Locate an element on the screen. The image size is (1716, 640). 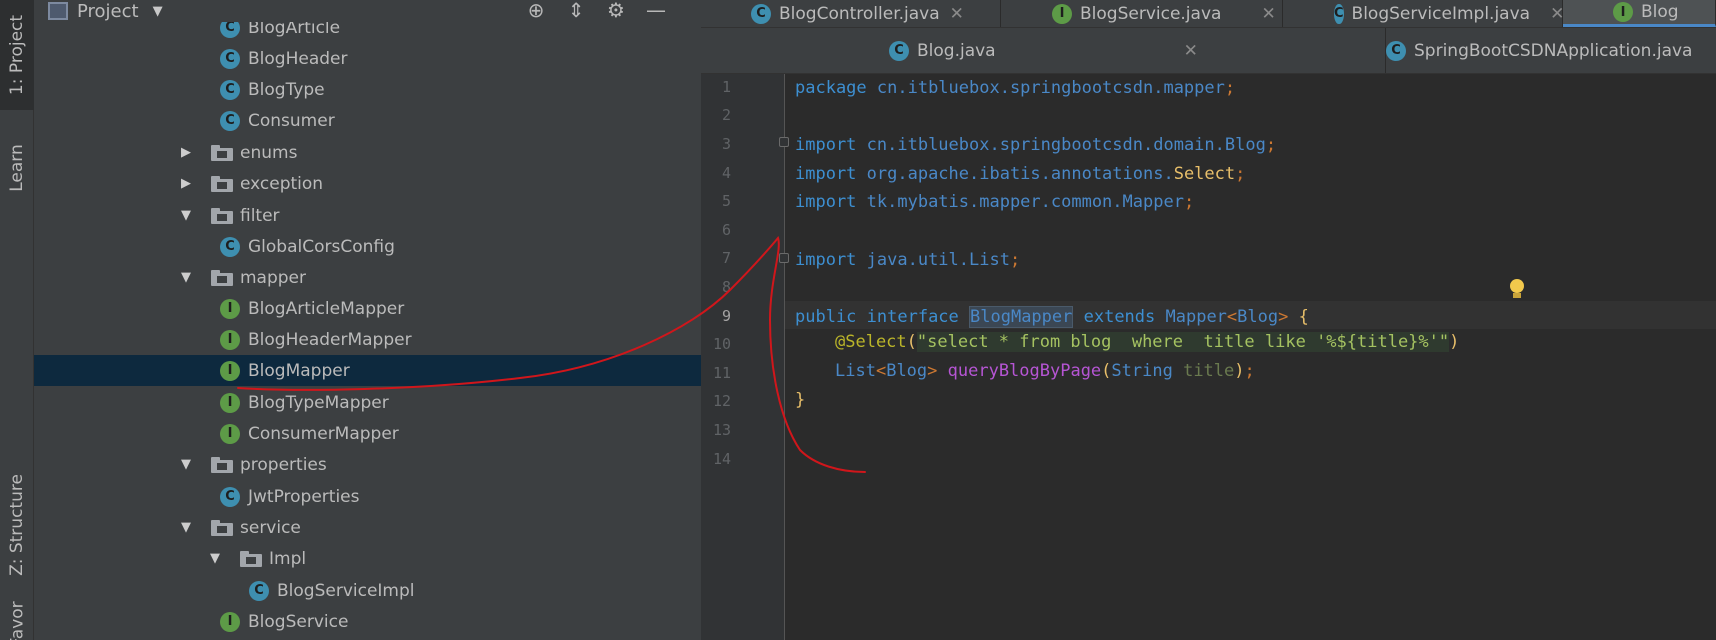
line-number: 3 is located at coordinates (726, 144).